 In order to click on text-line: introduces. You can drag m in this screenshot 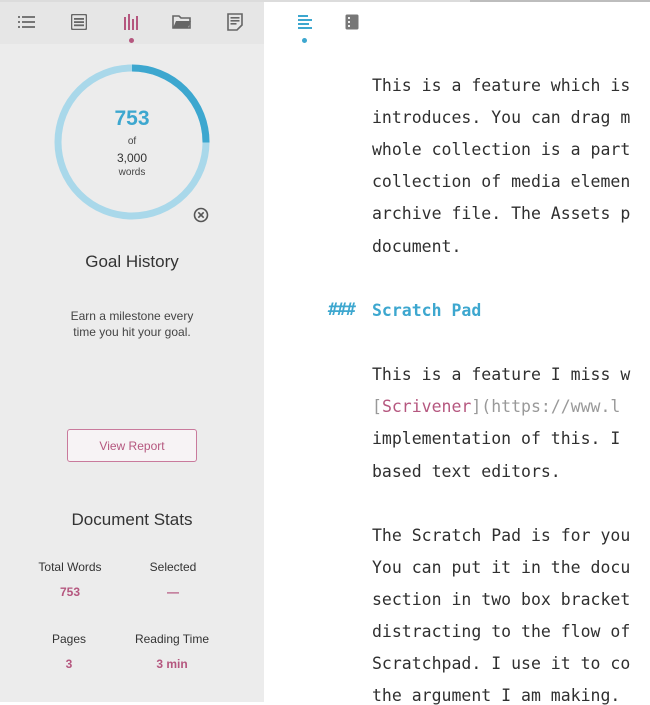, I will do `click(501, 117)`.